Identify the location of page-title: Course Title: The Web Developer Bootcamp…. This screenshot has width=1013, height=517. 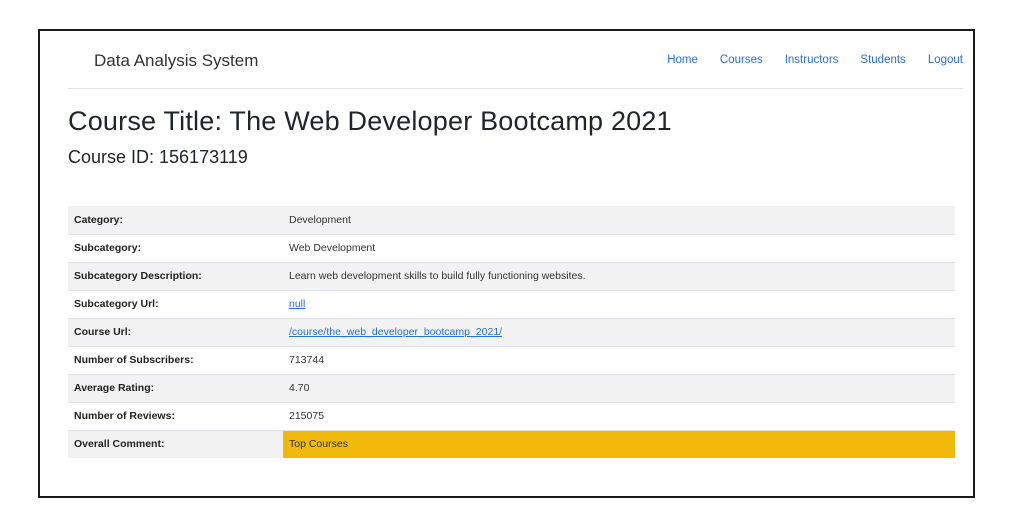
(370, 121).